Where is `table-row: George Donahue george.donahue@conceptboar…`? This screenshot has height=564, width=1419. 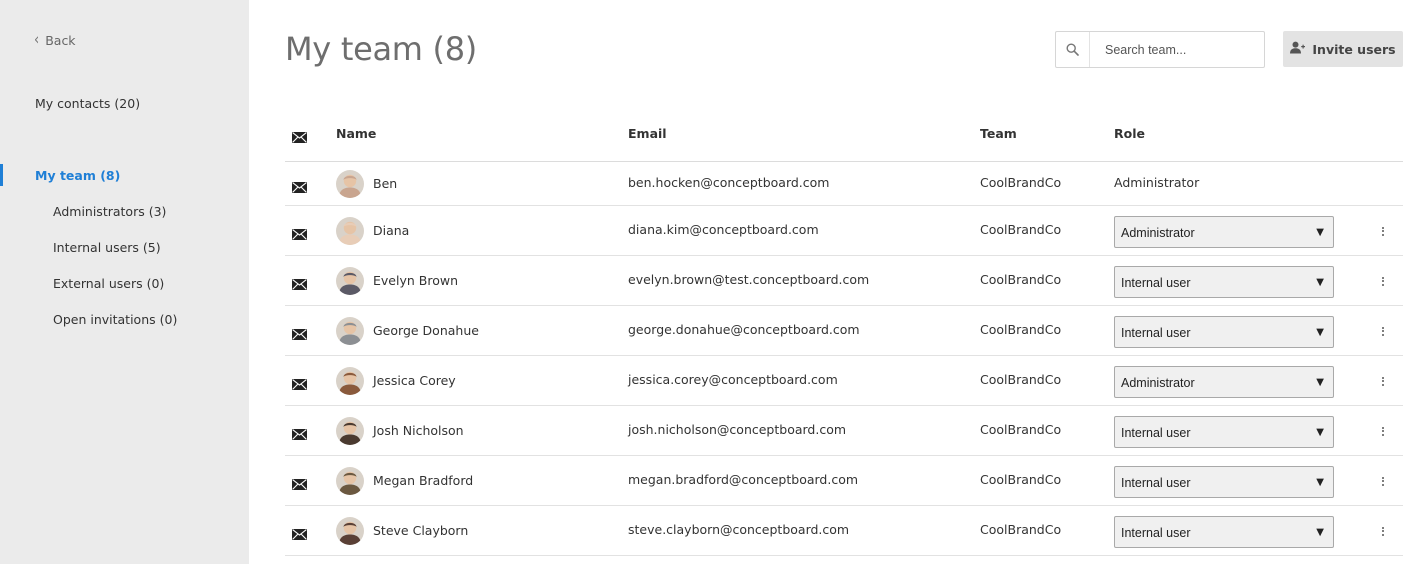
table-row: George Donahue george.donahue@conceptboar… is located at coordinates (844, 331).